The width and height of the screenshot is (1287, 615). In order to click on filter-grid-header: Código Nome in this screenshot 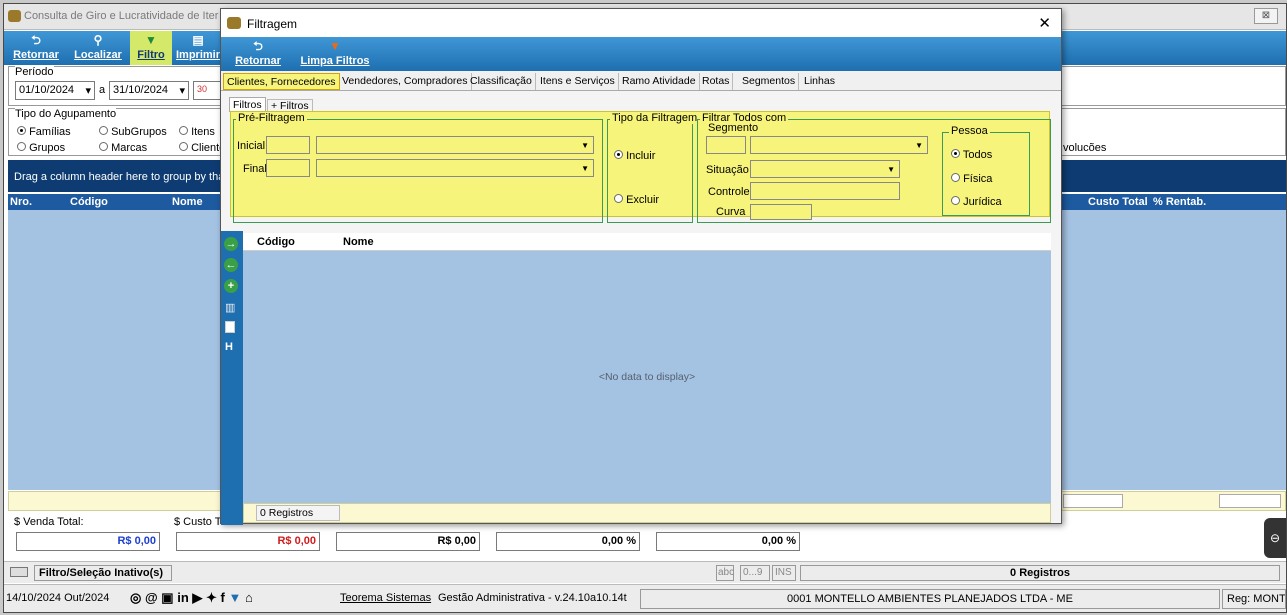, I will do `click(647, 242)`.